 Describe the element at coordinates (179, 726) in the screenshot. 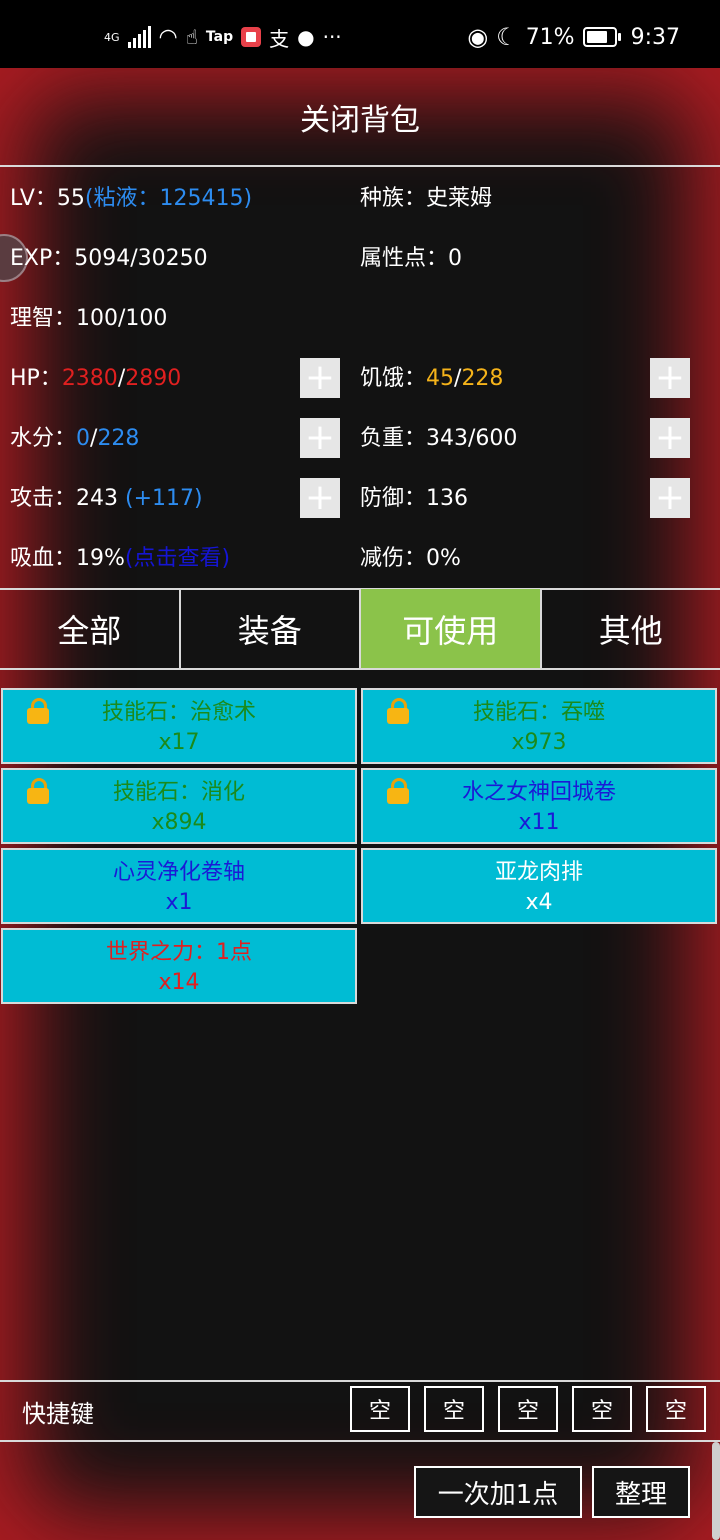

I see `item-slot: 技能石：治愈术 x17` at that location.